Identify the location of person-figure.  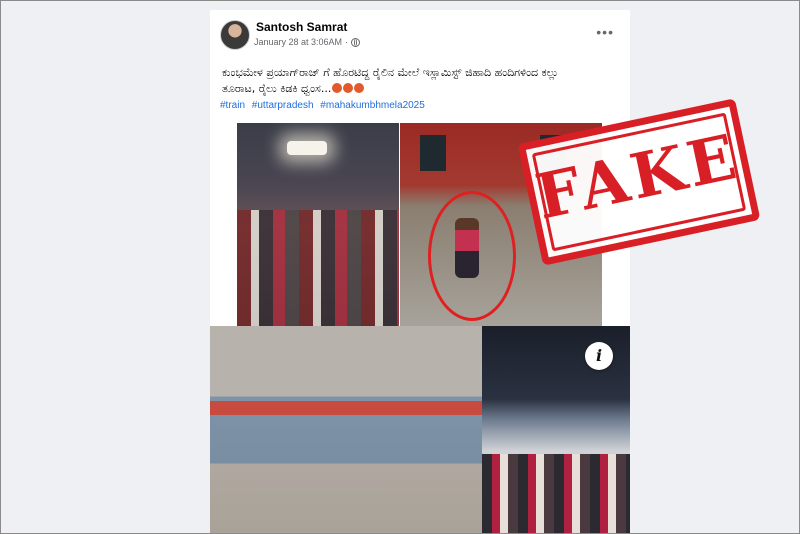
(467, 248).